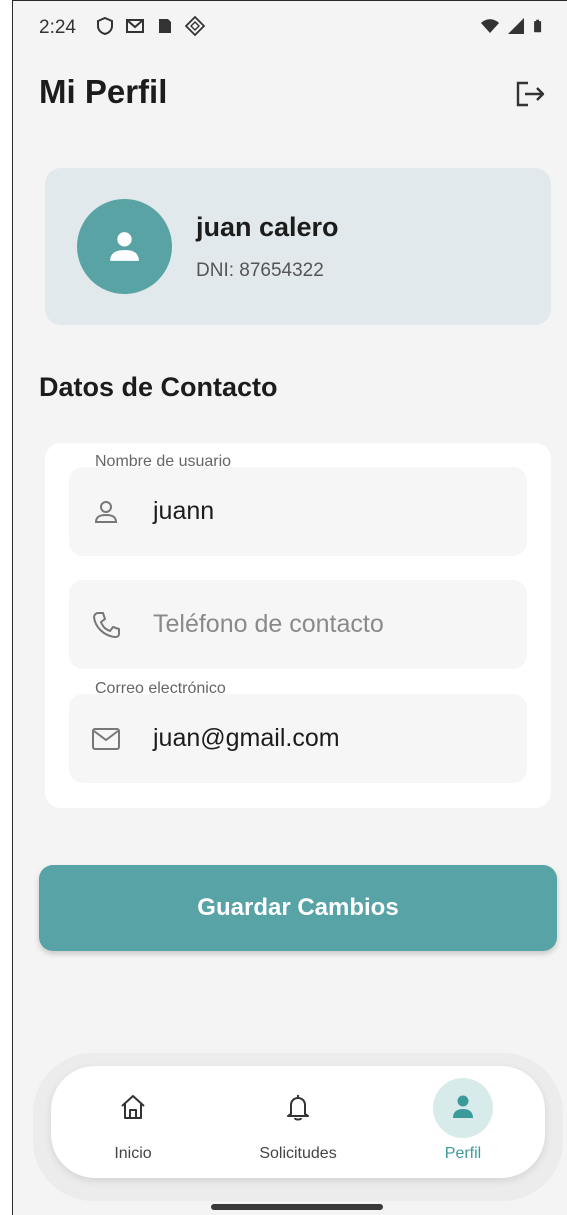  What do you see at coordinates (298, 908) in the screenshot?
I see `save-button: Guardar Cambios` at bounding box center [298, 908].